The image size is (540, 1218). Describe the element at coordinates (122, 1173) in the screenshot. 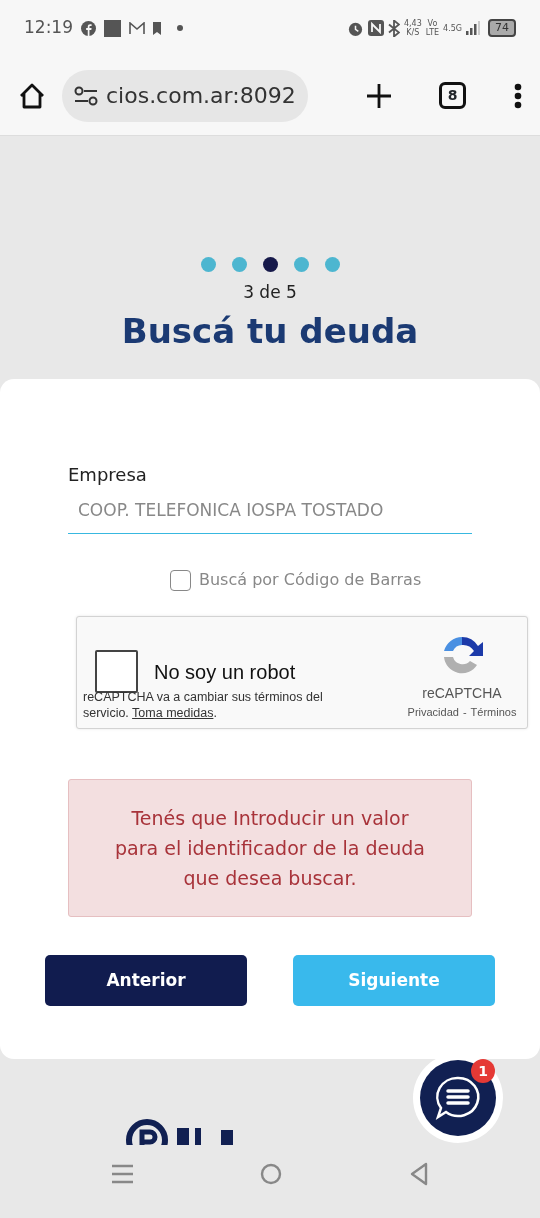

I see `recent-apps-icon` at that location.